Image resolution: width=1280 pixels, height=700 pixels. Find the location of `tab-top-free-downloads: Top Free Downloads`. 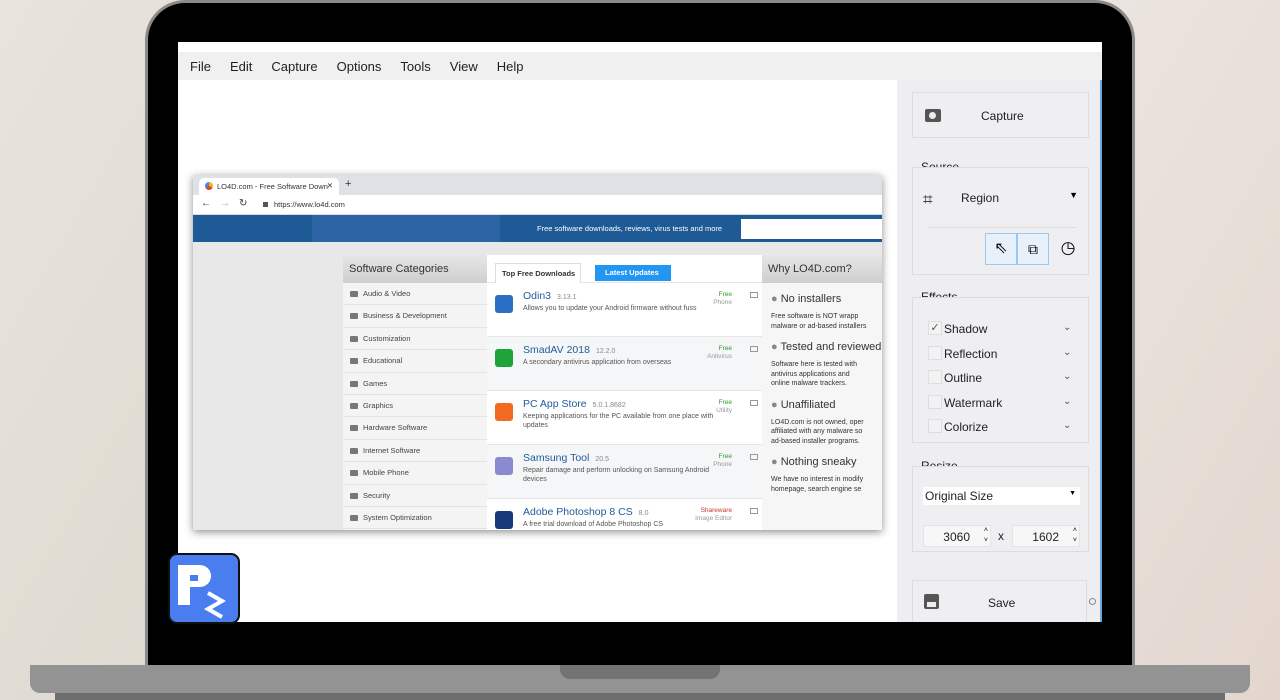

tab-top-free-downloads: Top Free Downloads is located at coordinates (538, 273).